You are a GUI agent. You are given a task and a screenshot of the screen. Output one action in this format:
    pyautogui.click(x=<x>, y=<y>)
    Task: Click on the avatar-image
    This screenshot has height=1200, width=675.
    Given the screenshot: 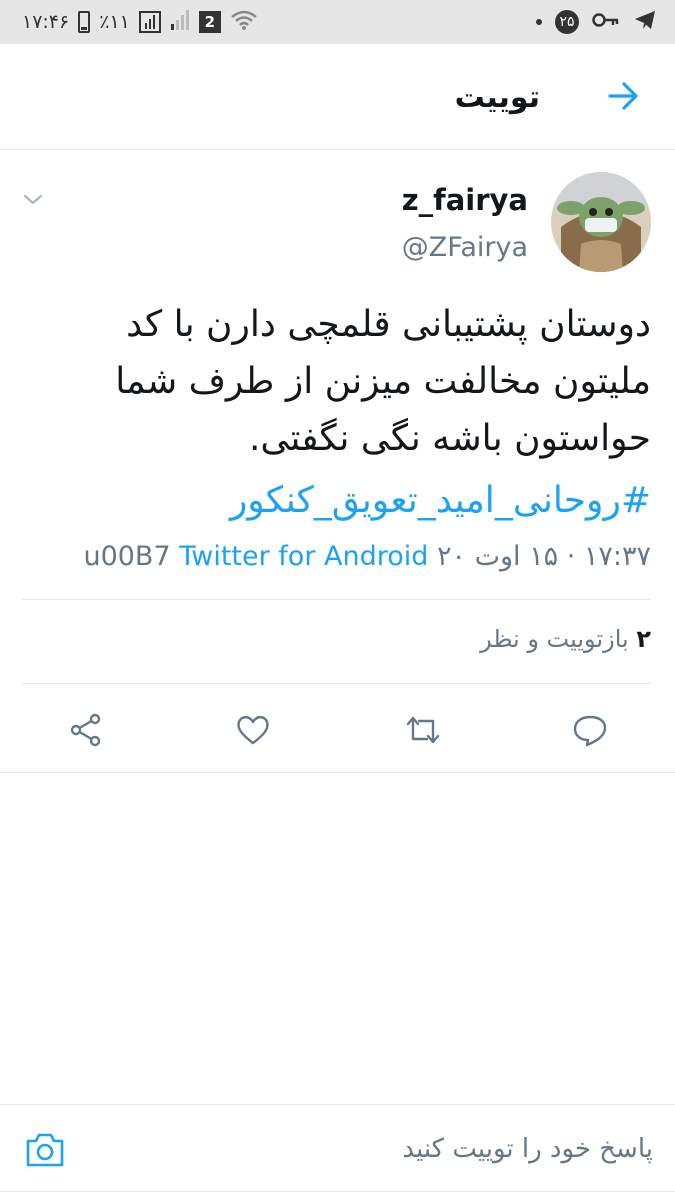 What is the action you would take?
    pyautogui.click(x=601, y=222)
    